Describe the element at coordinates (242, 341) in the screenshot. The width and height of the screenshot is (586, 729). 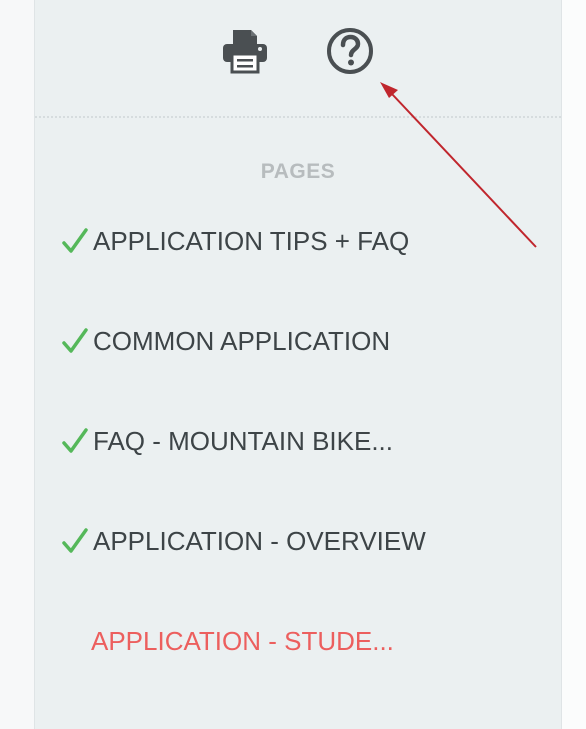
I see `page-item-label: COMMON APPLICATION` at that location.